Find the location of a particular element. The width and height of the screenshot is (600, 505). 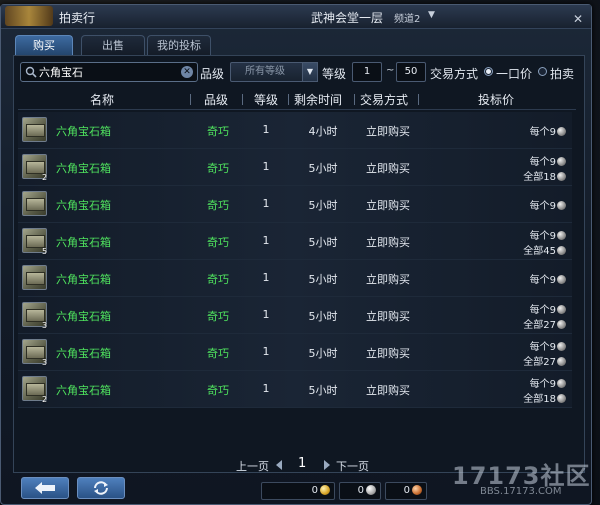

channel-selector: 频道2 is located at coordinates (407, 17).